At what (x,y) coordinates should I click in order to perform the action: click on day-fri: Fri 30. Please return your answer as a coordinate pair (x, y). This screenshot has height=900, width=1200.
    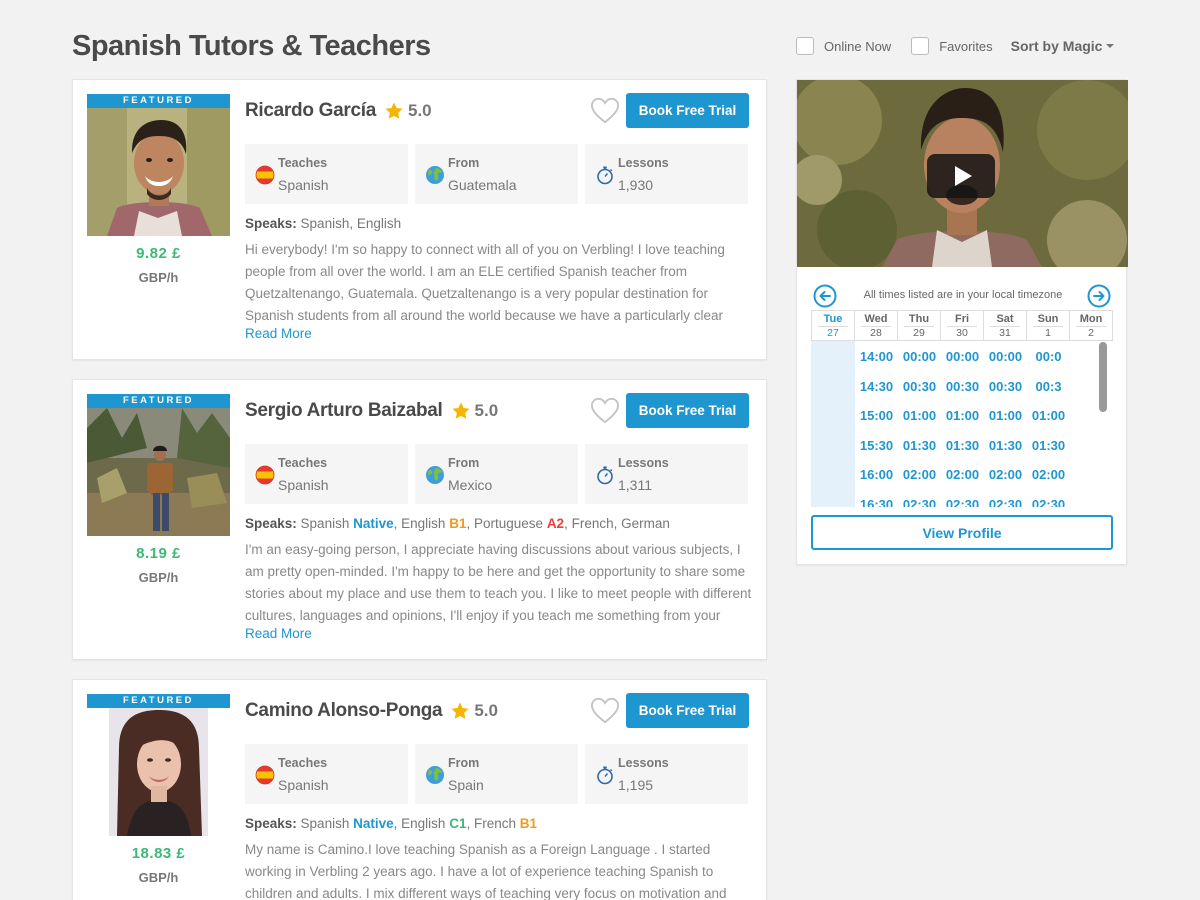
    Looking at the image, I should click on (962, 325).